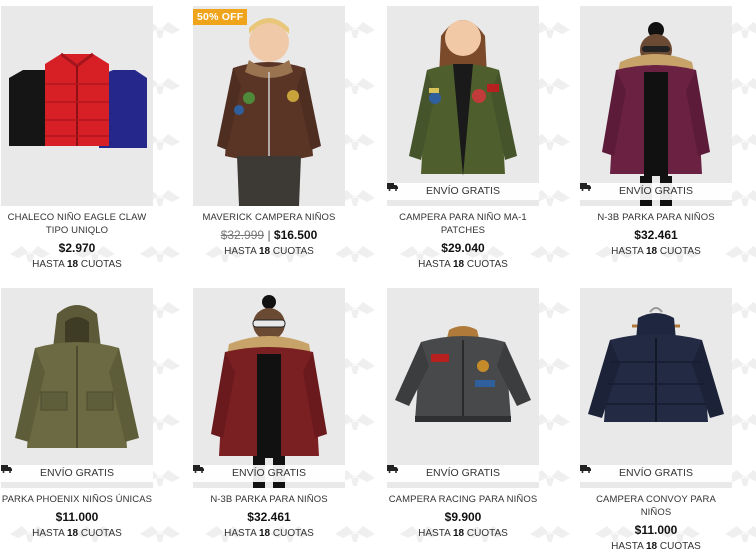 This screenshot has height=552, width=756. What do you see at coordinates (78, 100) in the screenshot?
I see `vests-illustration` at bounding box center [78, 100].